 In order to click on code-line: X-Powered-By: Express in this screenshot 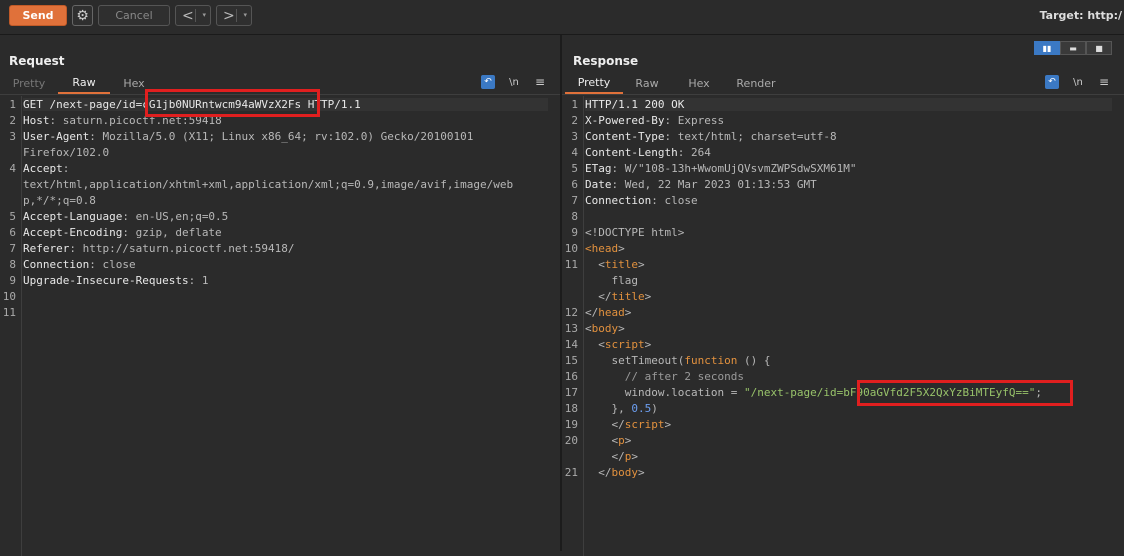, I will do `click(654, 120)`.